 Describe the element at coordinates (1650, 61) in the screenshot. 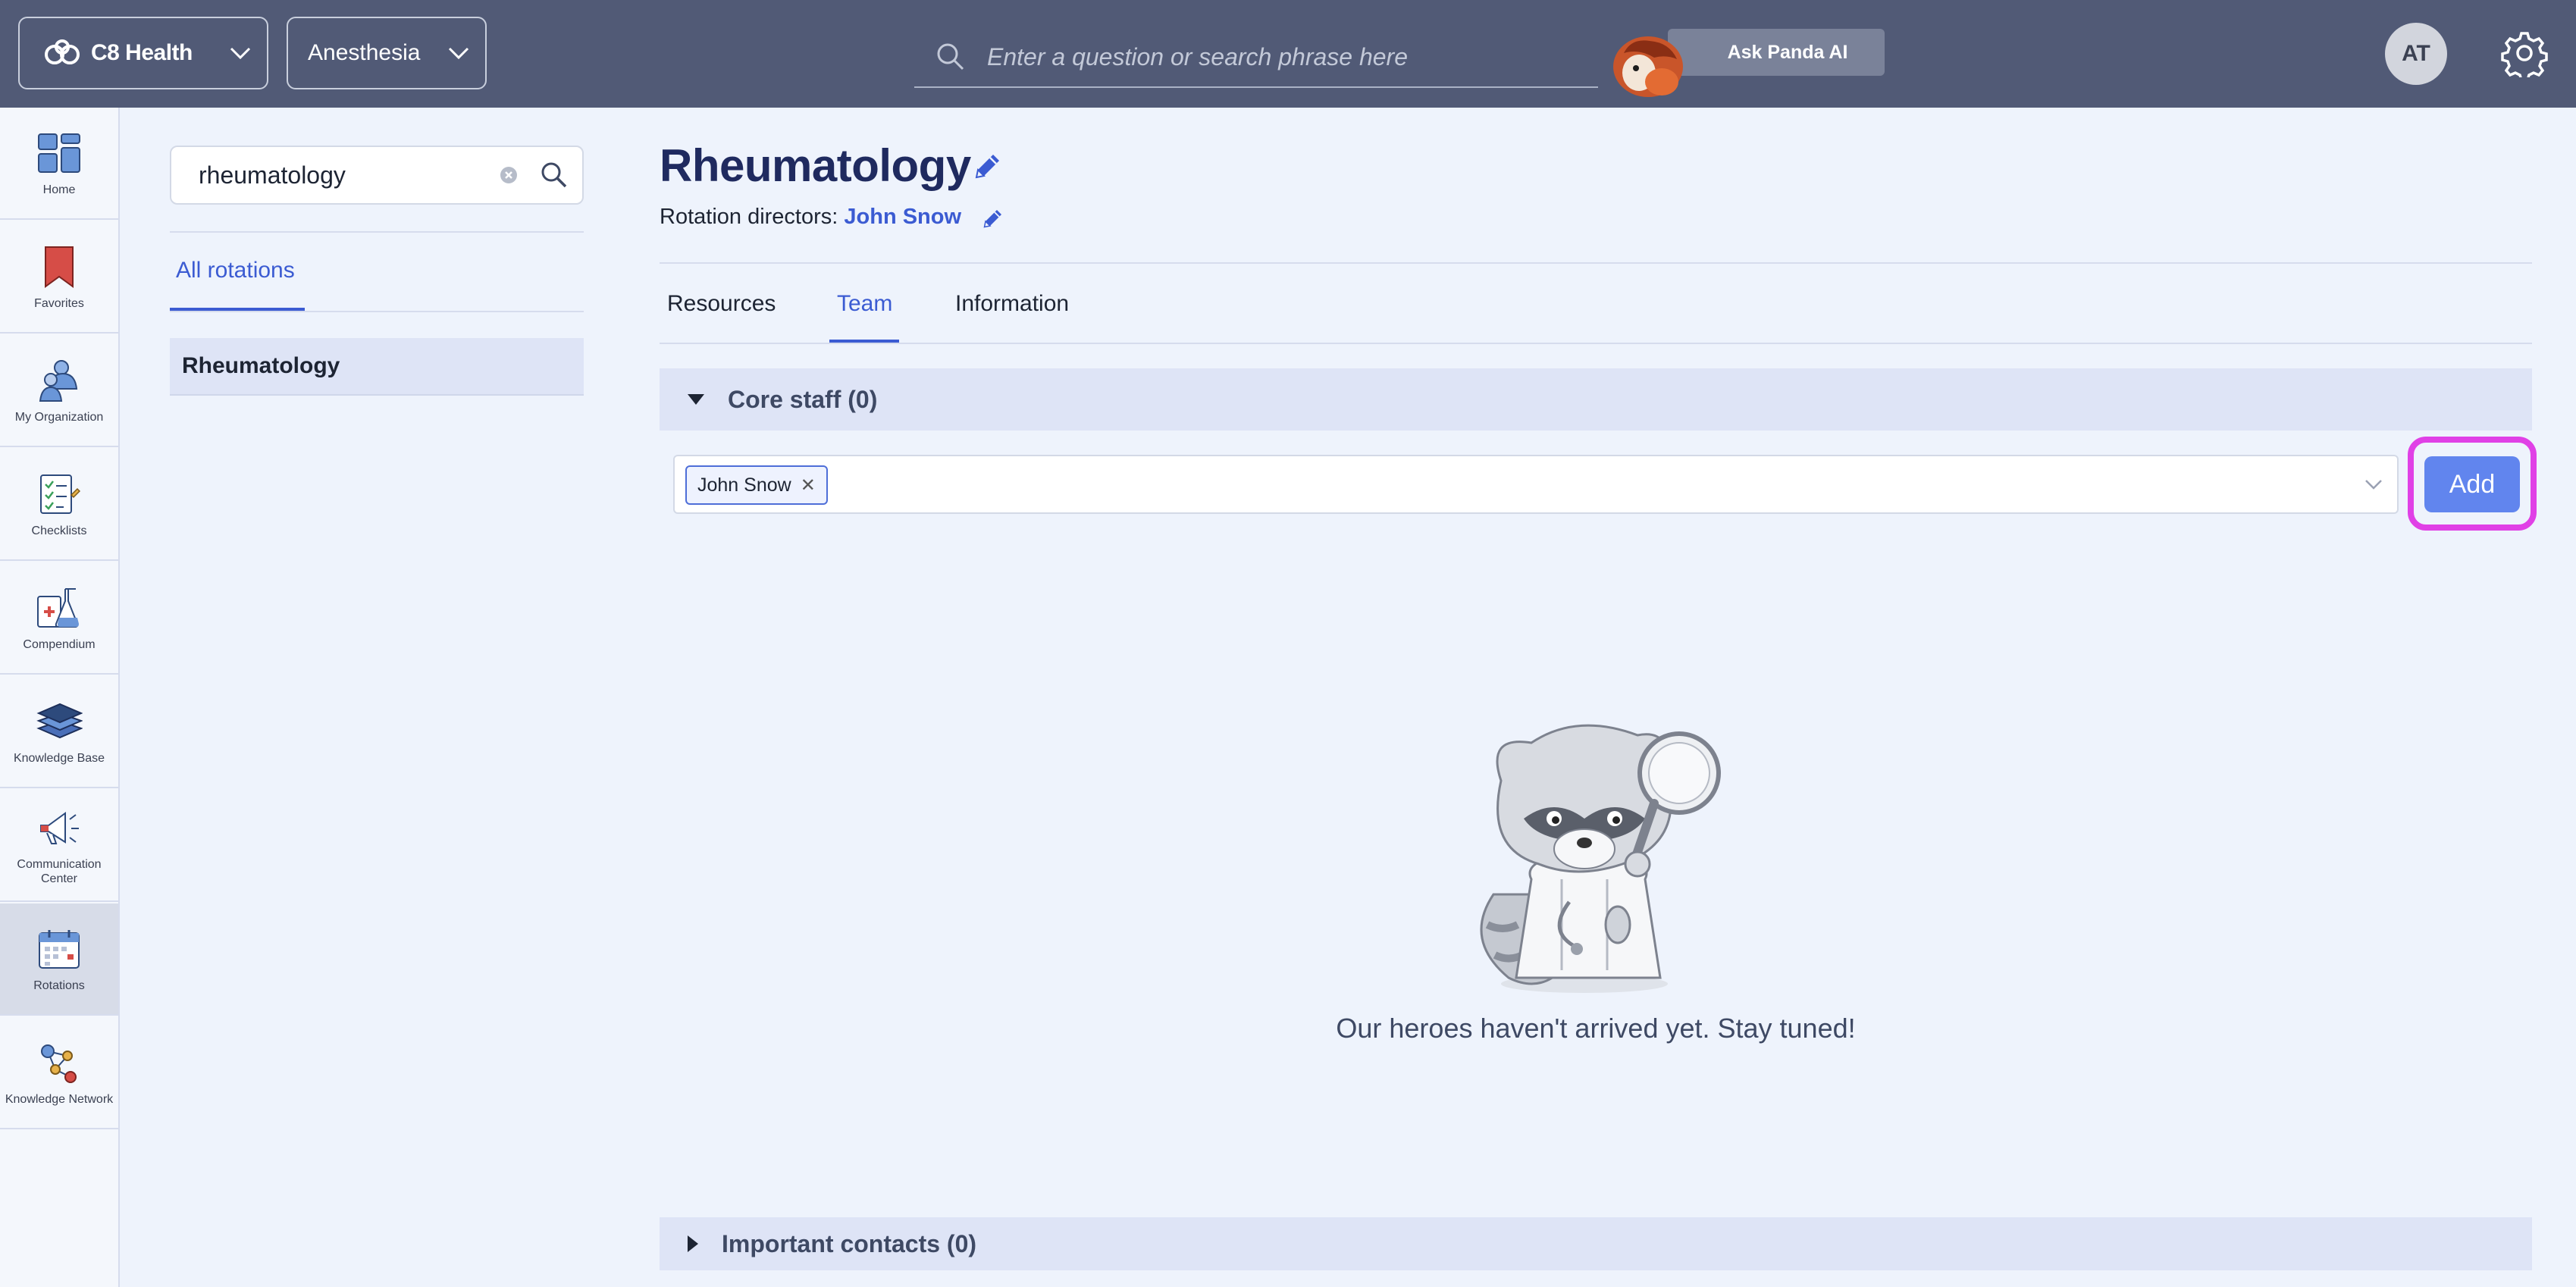

I see `red-panda-icon` at that location.